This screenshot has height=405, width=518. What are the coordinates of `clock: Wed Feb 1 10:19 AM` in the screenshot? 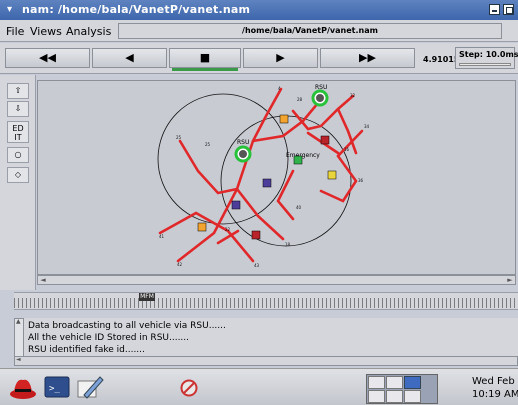 It's located at (495, 388).